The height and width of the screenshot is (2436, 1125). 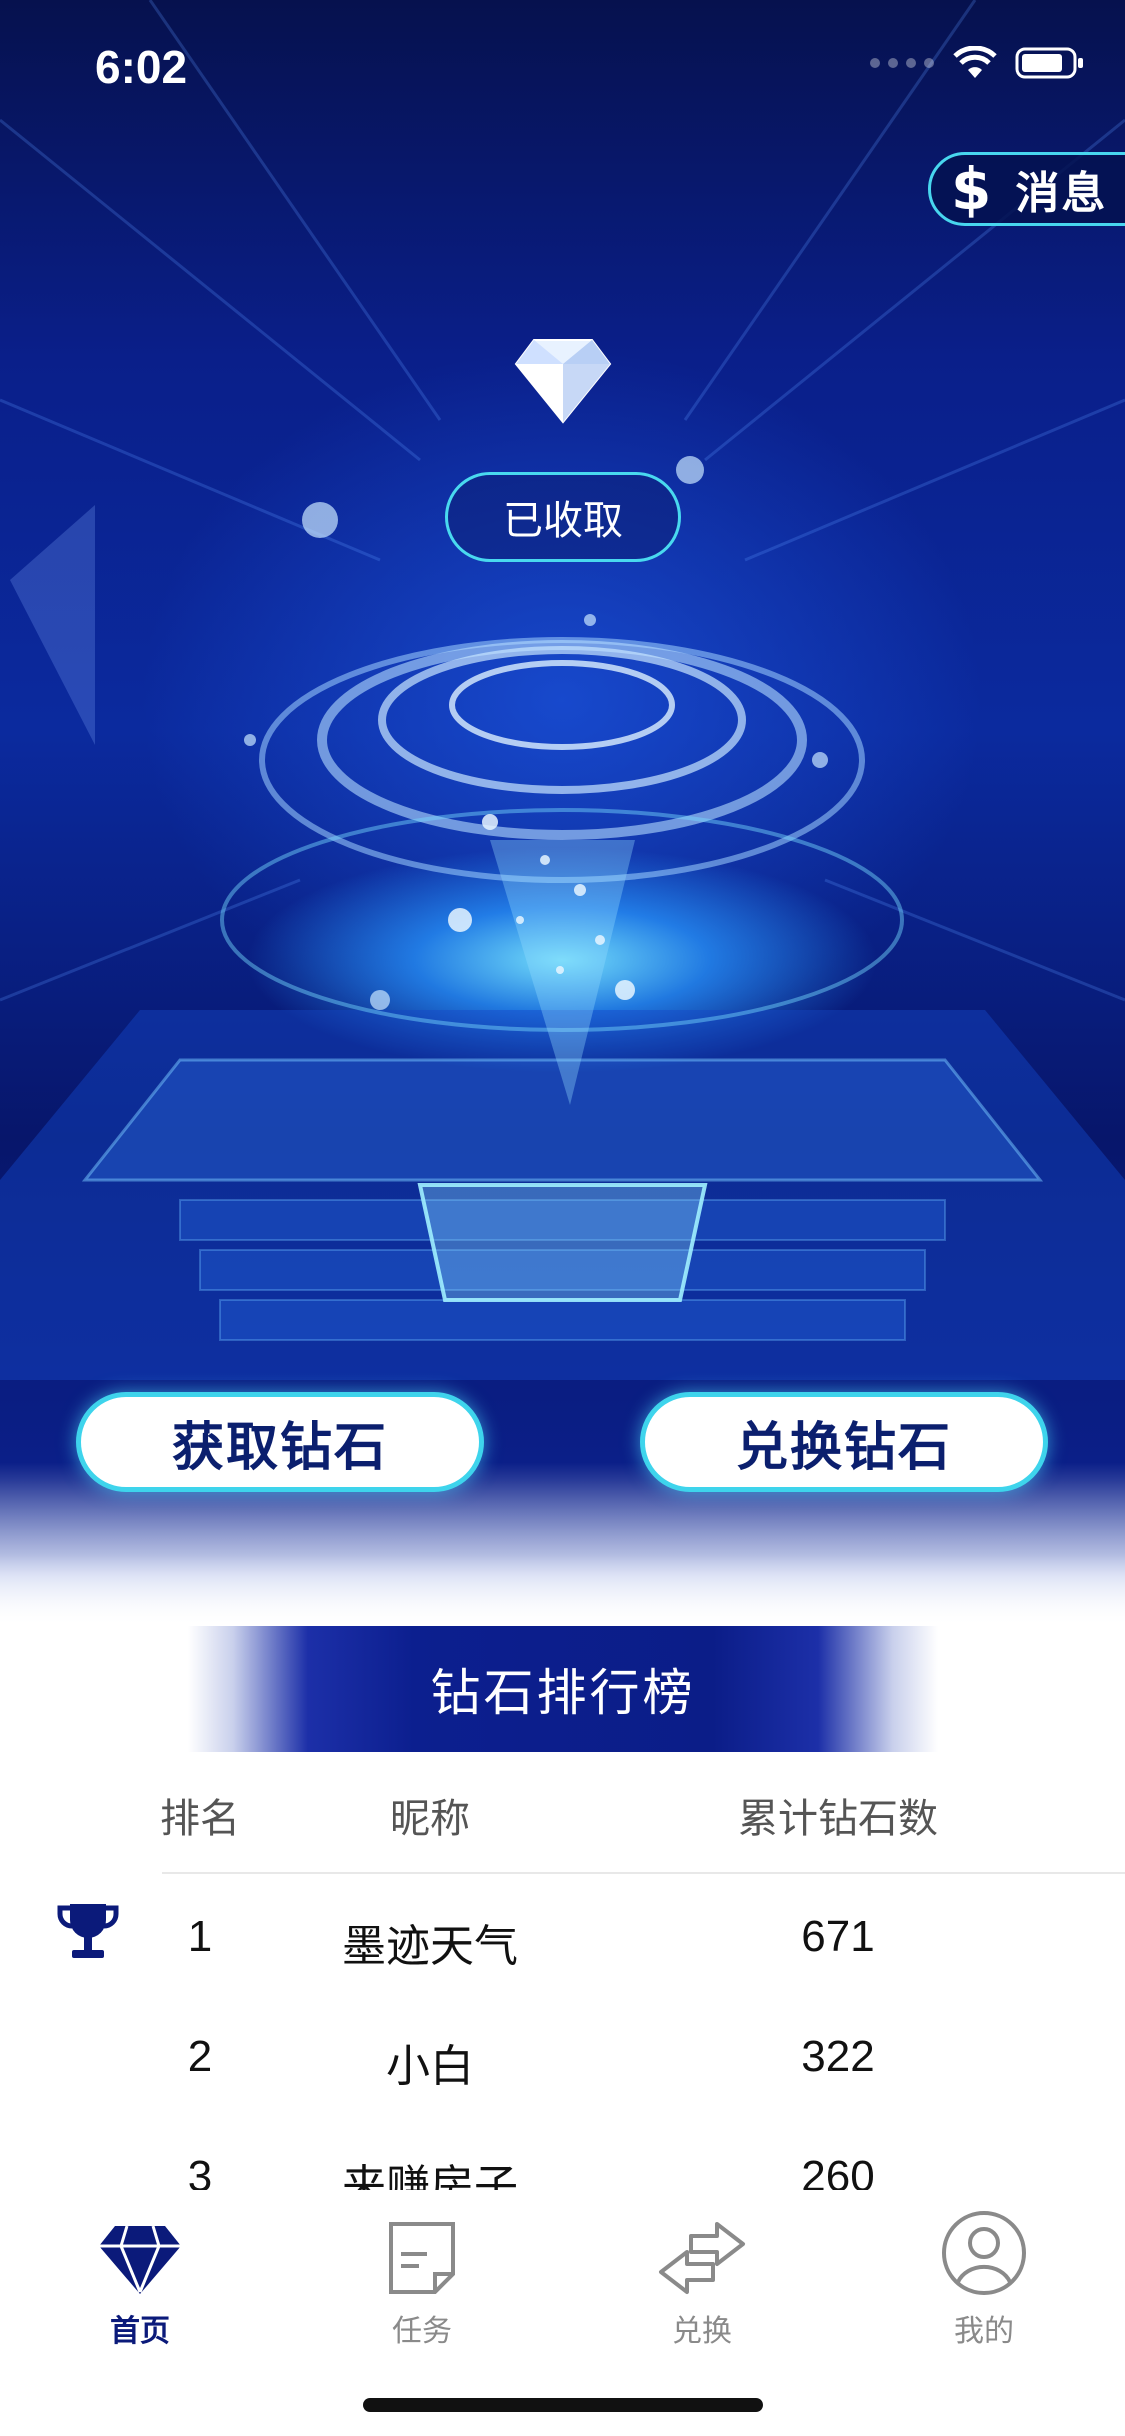 What do you see at coordinates (1049, 63) in the screenshot?
I see `battery-icon` at bounding box center [1049, 63].